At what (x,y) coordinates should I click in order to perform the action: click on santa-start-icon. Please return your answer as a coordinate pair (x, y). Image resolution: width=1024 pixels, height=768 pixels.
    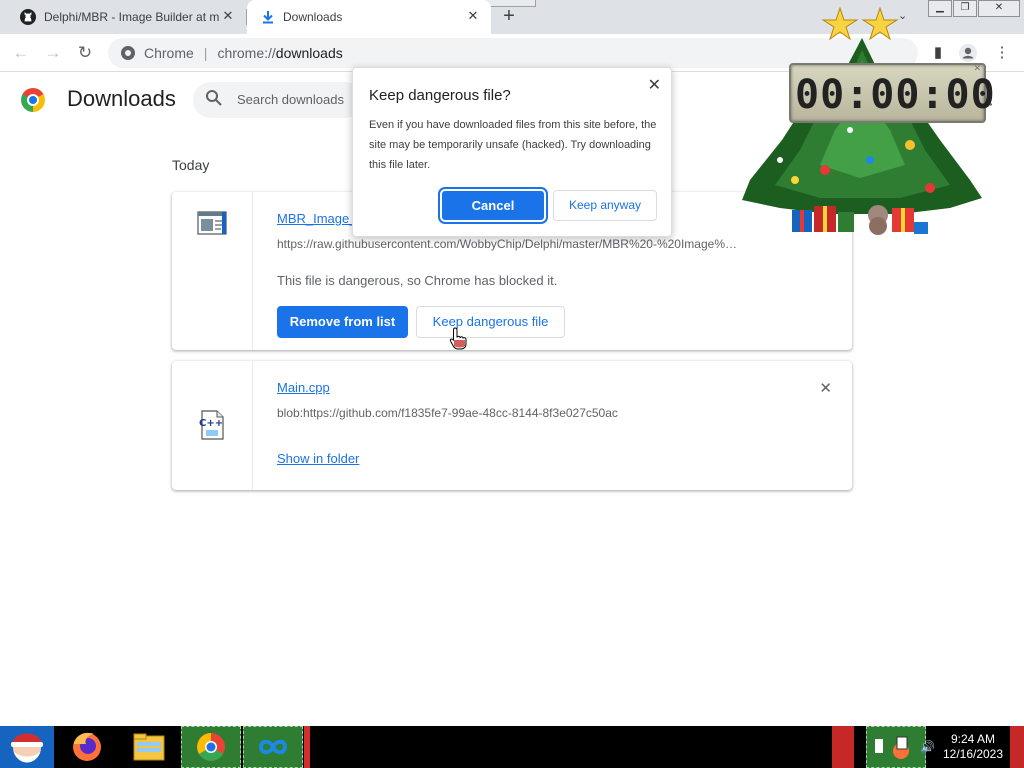
    Looking at the image, I should click on (27, 748).